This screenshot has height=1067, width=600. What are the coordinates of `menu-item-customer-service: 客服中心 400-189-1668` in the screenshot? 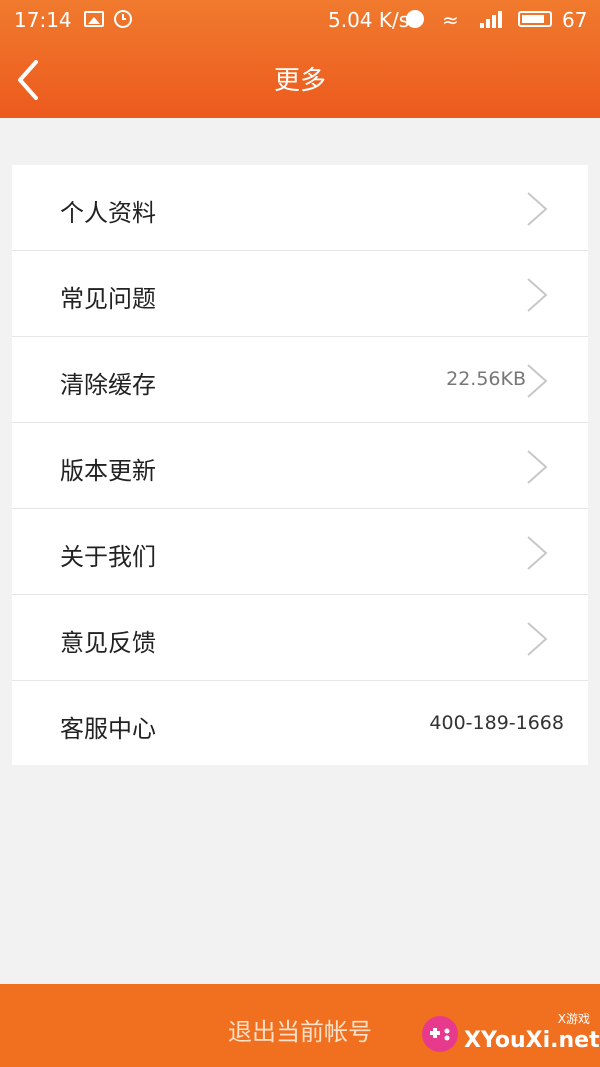 It's located at (300, 723).